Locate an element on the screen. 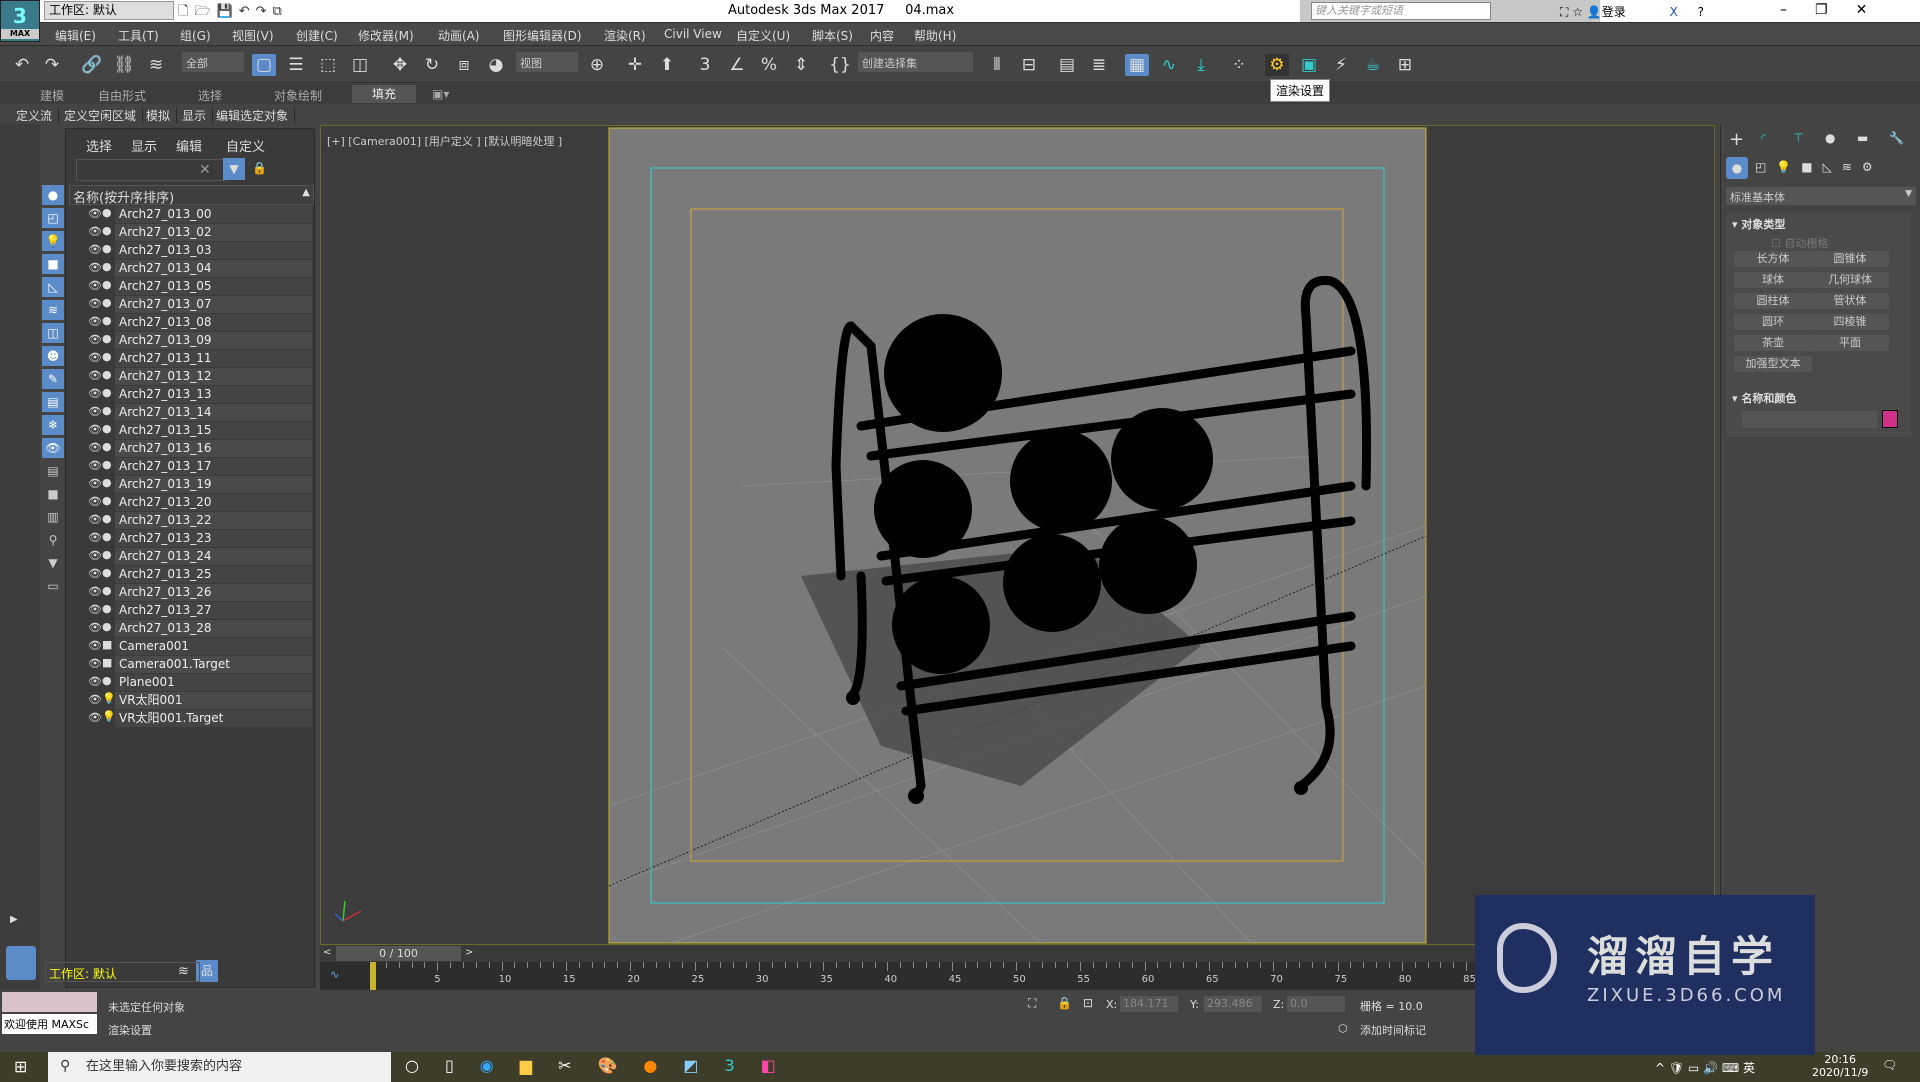  name-color-header: ▾ 名称和颜色 is located at coordinates (1764, 398).